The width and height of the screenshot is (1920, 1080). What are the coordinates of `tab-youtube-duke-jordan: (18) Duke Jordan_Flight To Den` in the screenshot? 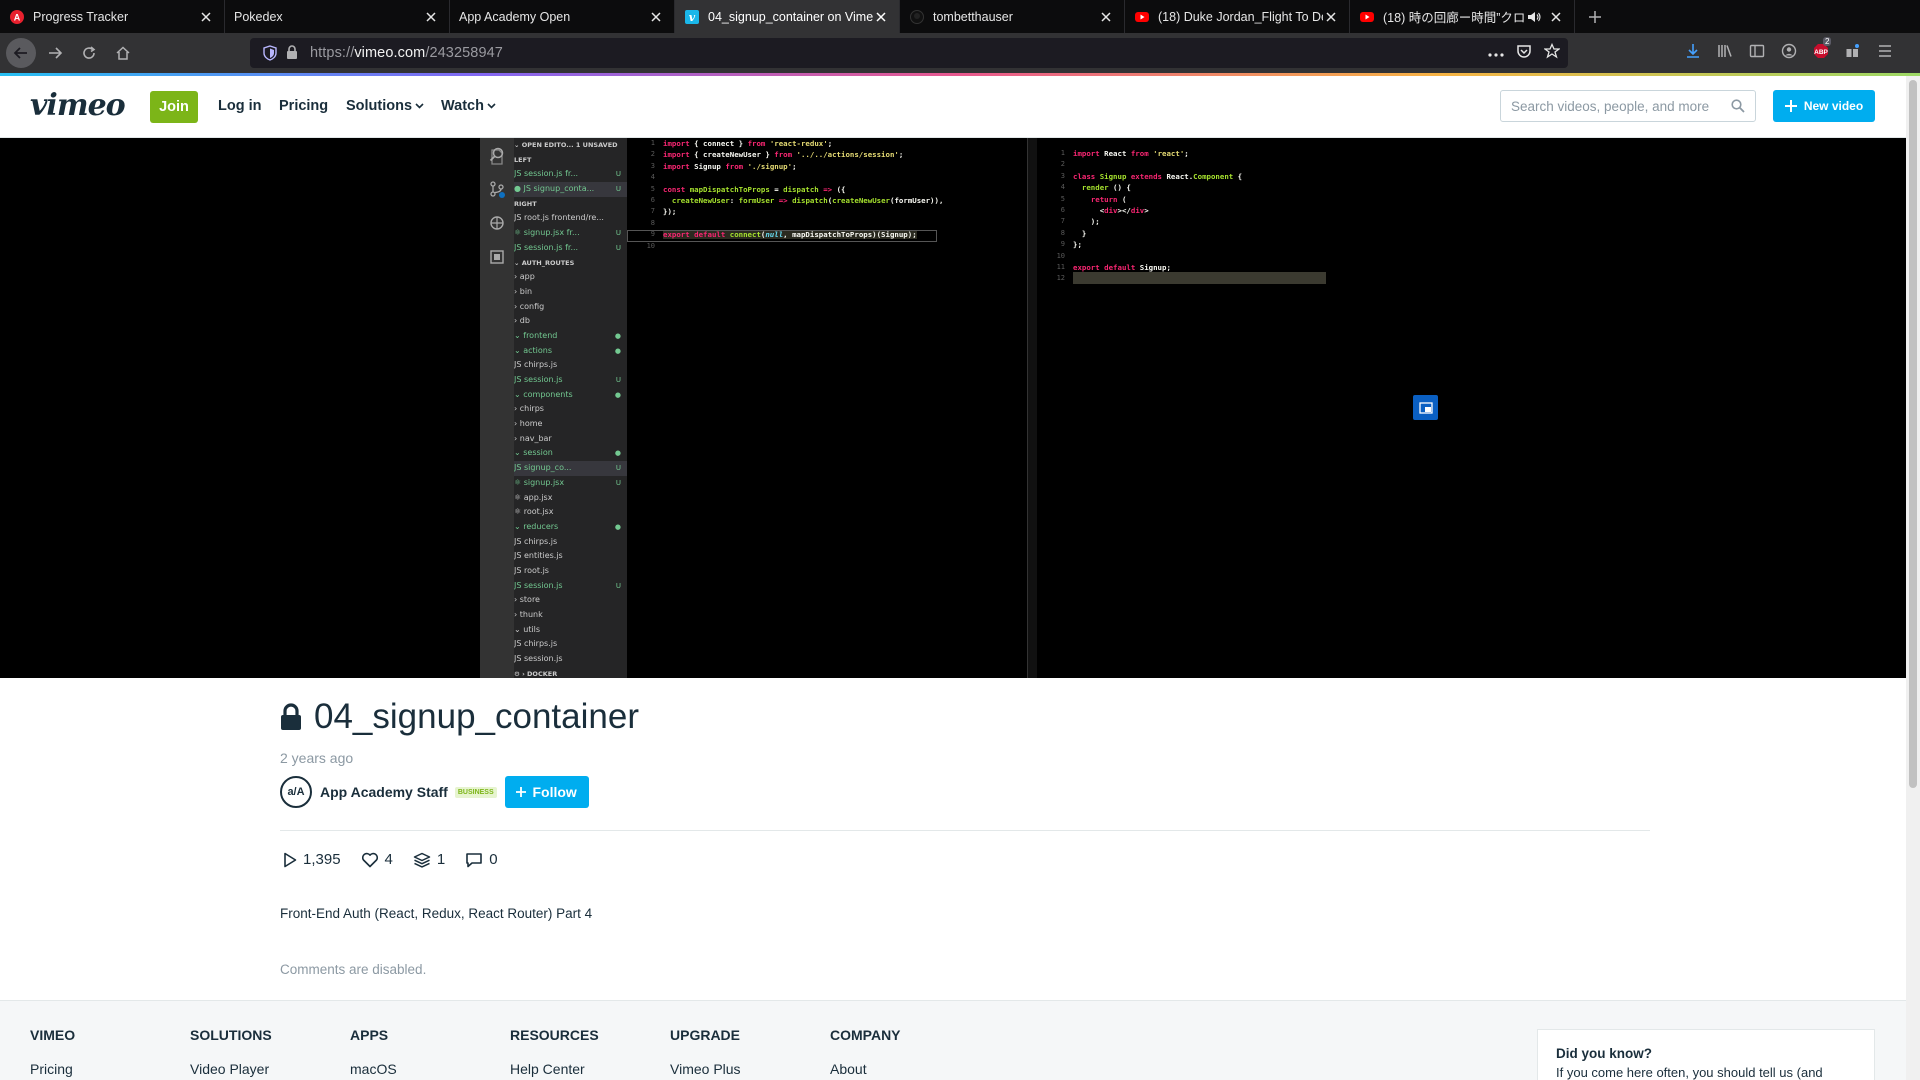 It's located at (1237, 16).